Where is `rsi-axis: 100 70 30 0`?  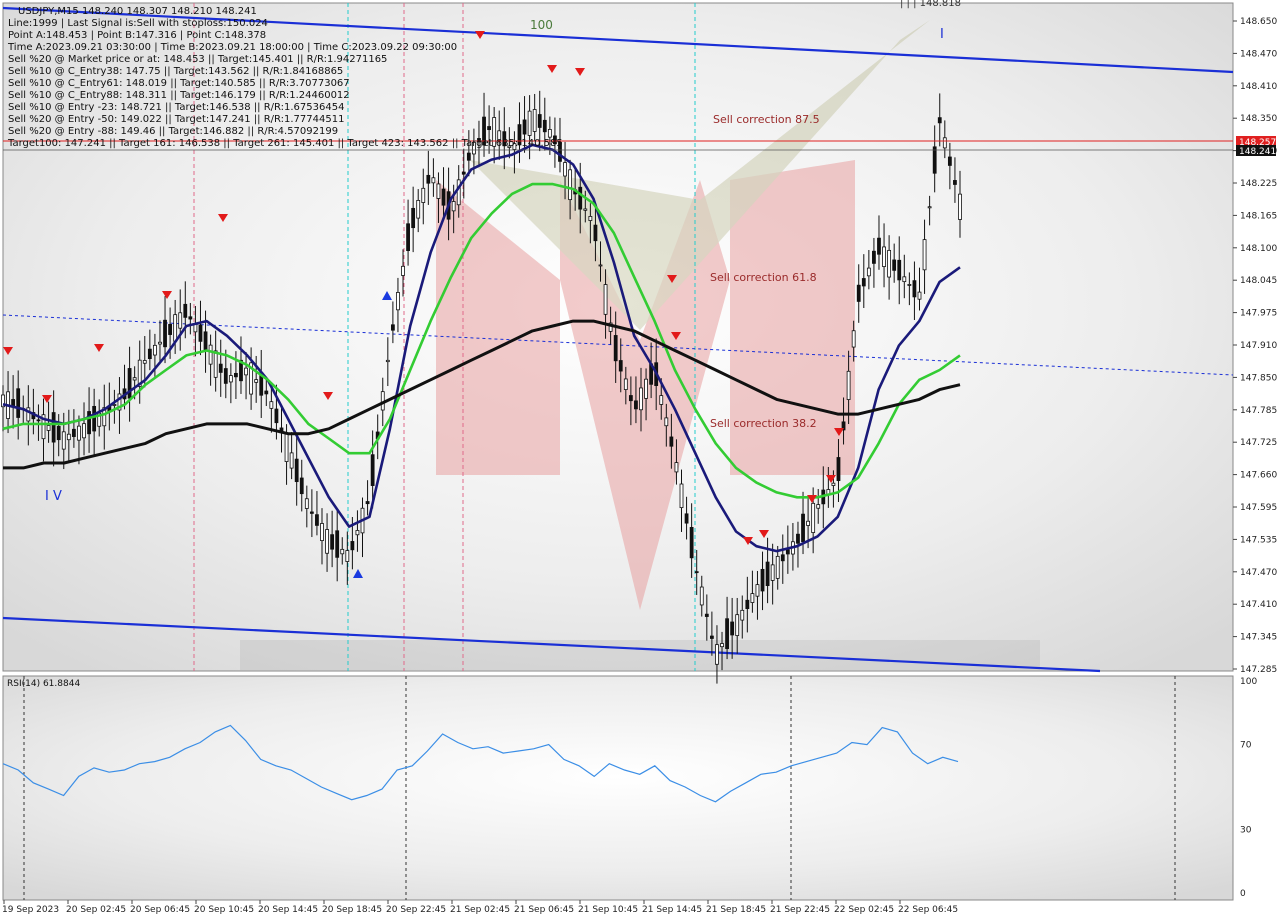 rsi-axis: 100 70 30 0 is located at coordinates (1248, 788).